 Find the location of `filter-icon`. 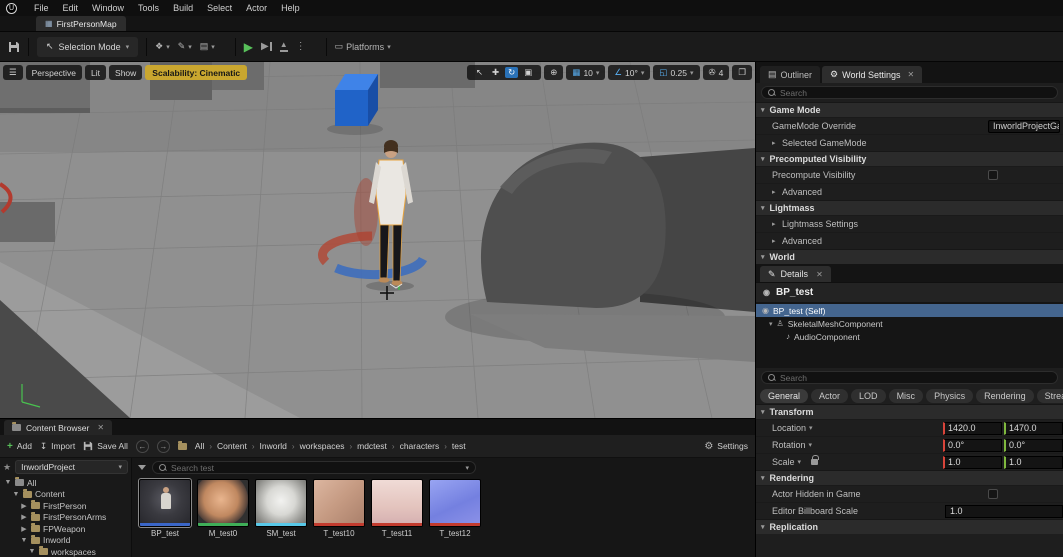

filter-icon is located at coordinates (142, 467).